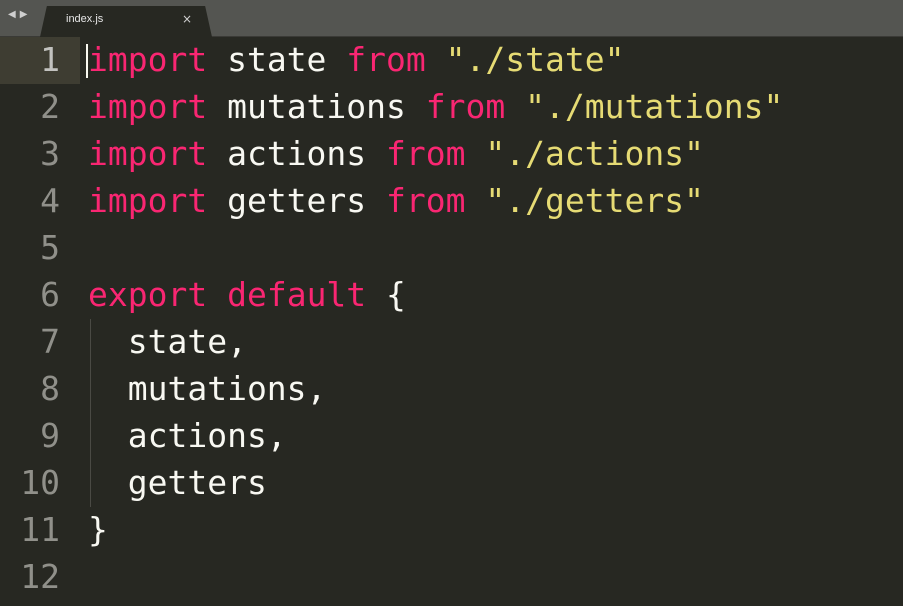  Describe the element at coordinates (40, 576) in the screenshot. I see `line-number: 12` at that location.